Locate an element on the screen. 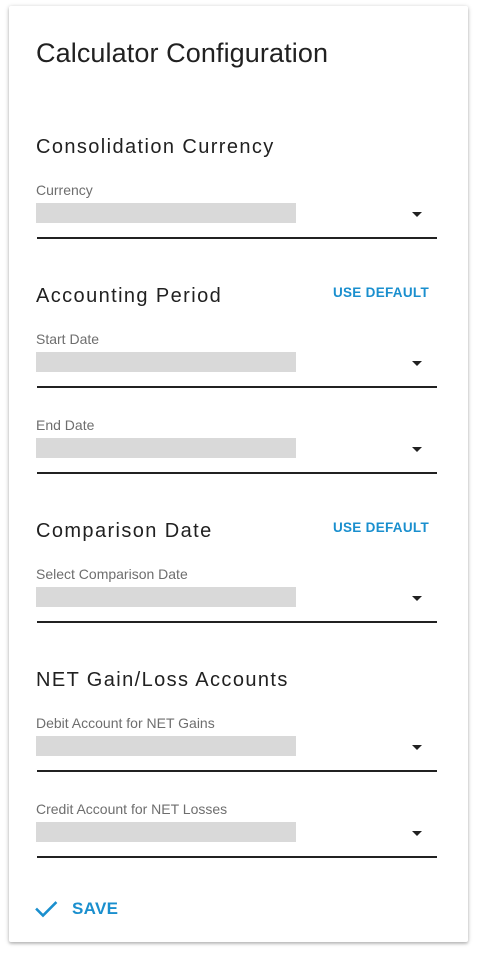  section-title-consolidation-currency: Consolidation Currency is located at coordinates (155, 147).